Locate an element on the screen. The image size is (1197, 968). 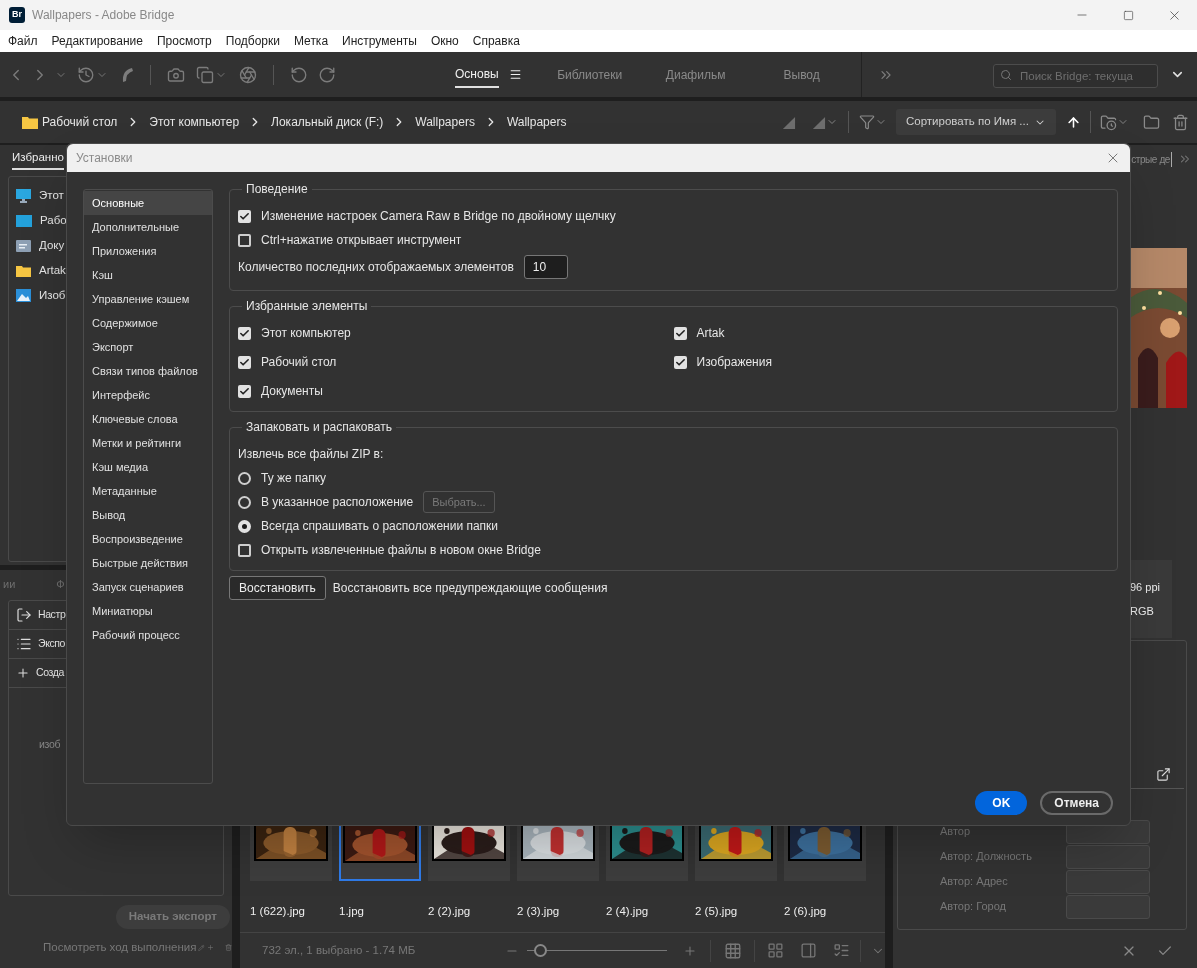
app-badge: Br is located at coordinates (17, 15).